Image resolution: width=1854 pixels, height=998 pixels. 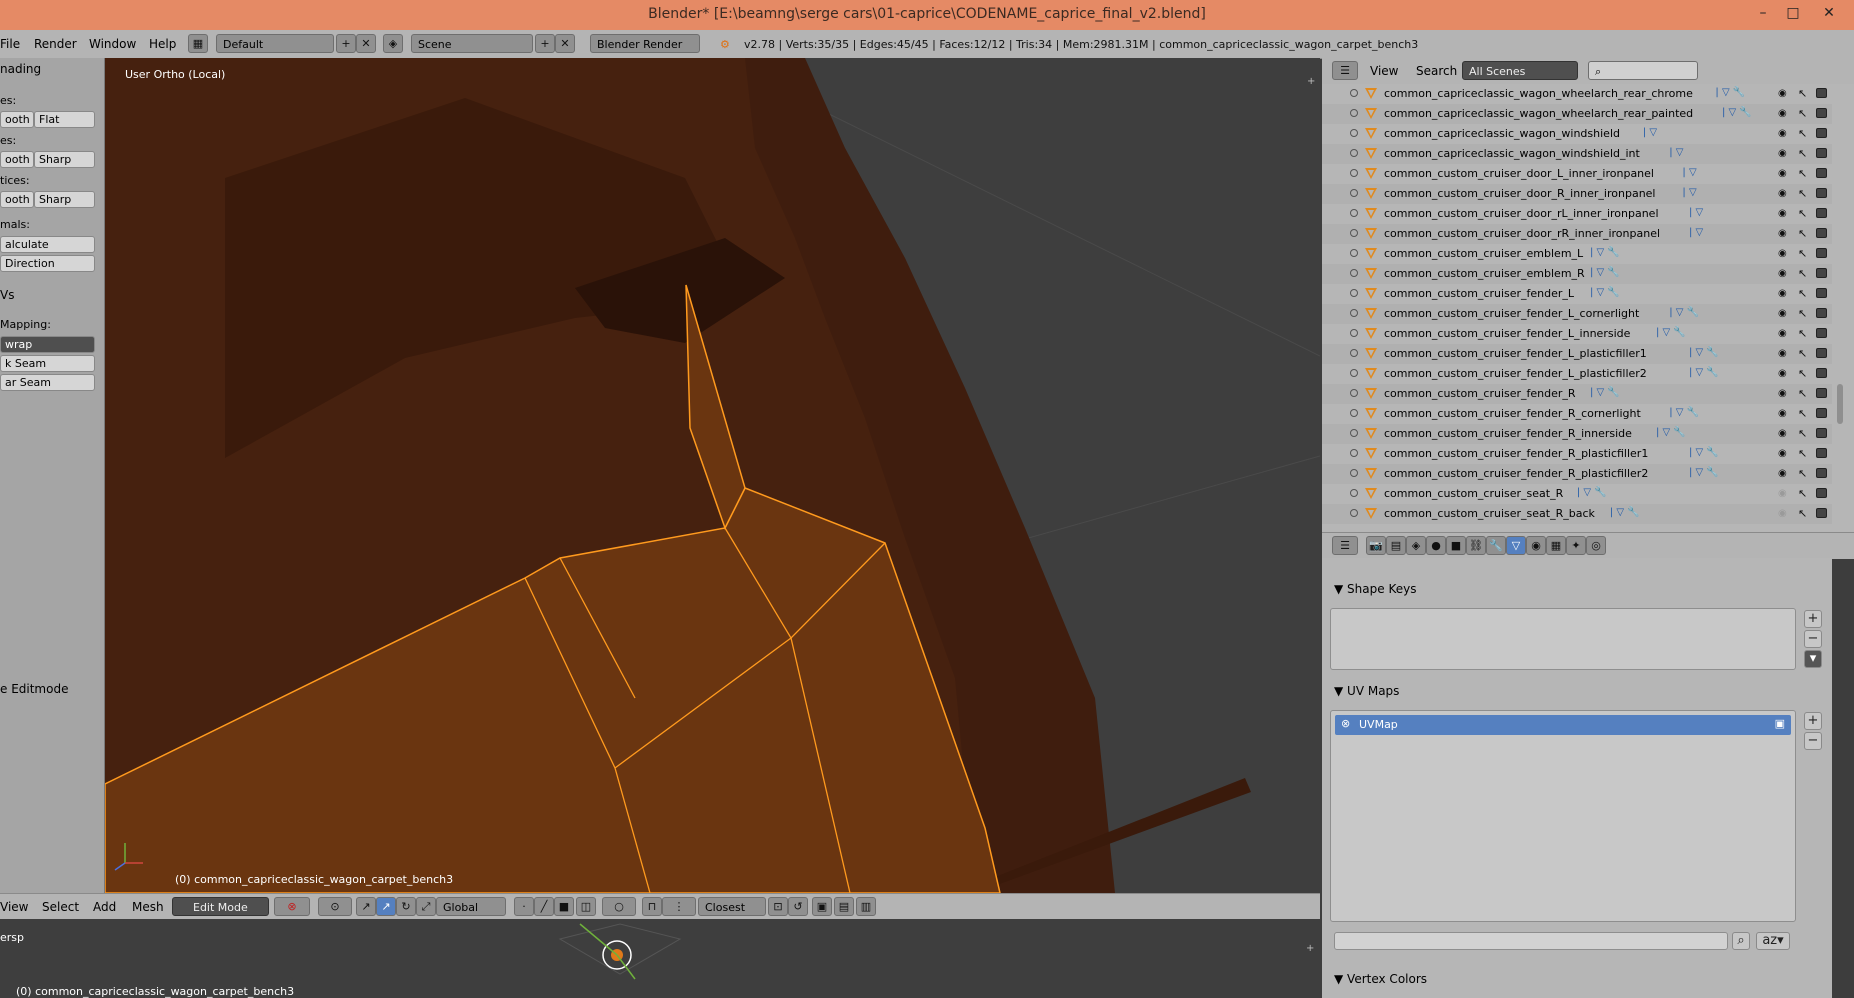 I want to click on faces-smooth-button: ooth, so click(x=17, y=119).